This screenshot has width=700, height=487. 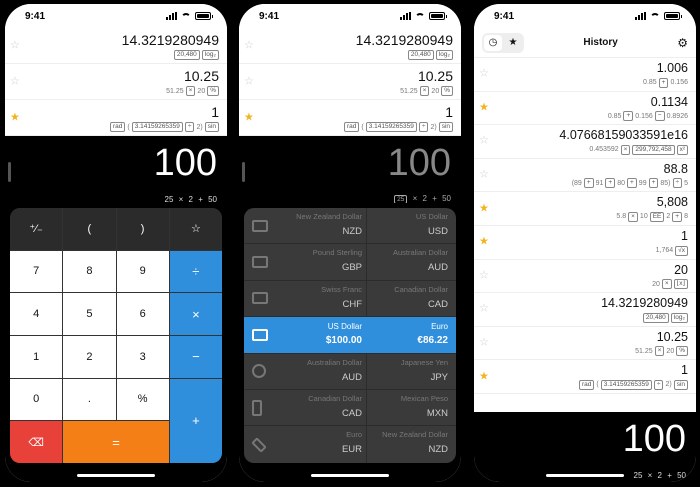 I want to click on currency-pair-row-selected: US Dollar $100.00 Euro €86.22, so click(x=350, y=335).